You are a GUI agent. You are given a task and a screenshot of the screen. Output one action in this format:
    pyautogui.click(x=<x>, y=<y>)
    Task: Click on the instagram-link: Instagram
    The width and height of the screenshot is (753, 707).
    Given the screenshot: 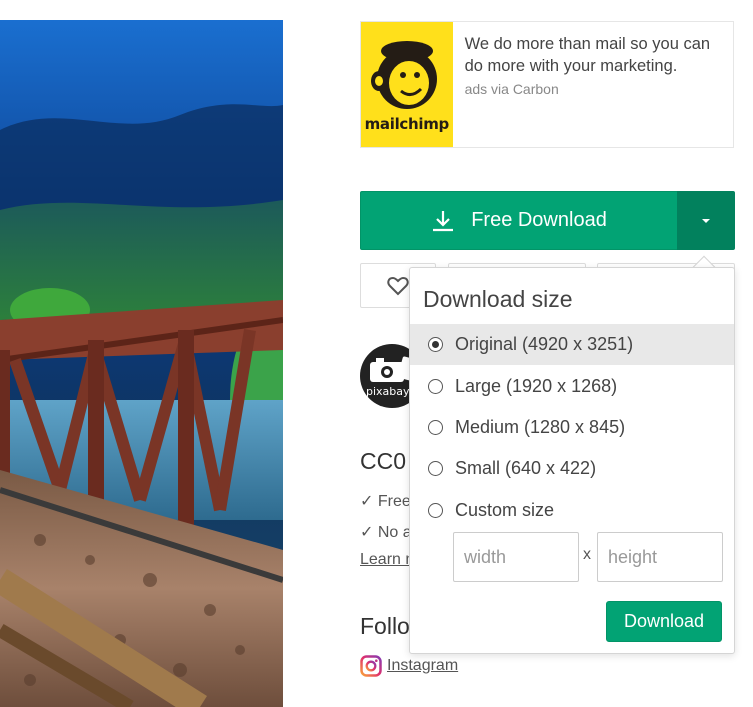 What is the action you would take?
    pyautogui.click(x=422, y=666)
    